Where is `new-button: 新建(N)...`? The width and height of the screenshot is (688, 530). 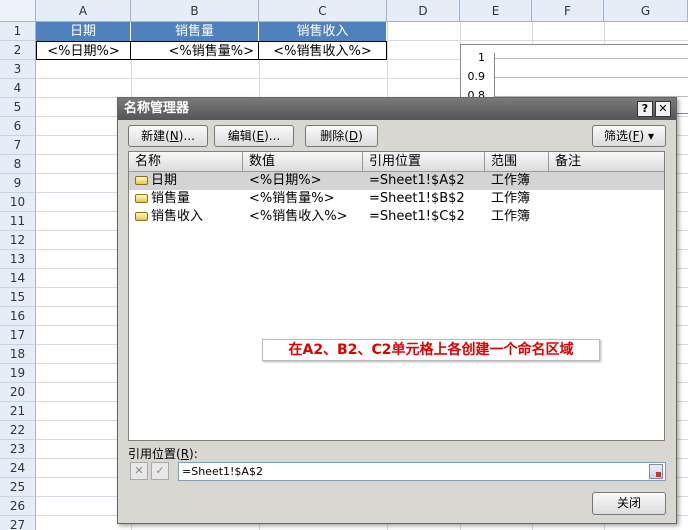
new-button: 新建(N)... is located at coordinates (168, 136).